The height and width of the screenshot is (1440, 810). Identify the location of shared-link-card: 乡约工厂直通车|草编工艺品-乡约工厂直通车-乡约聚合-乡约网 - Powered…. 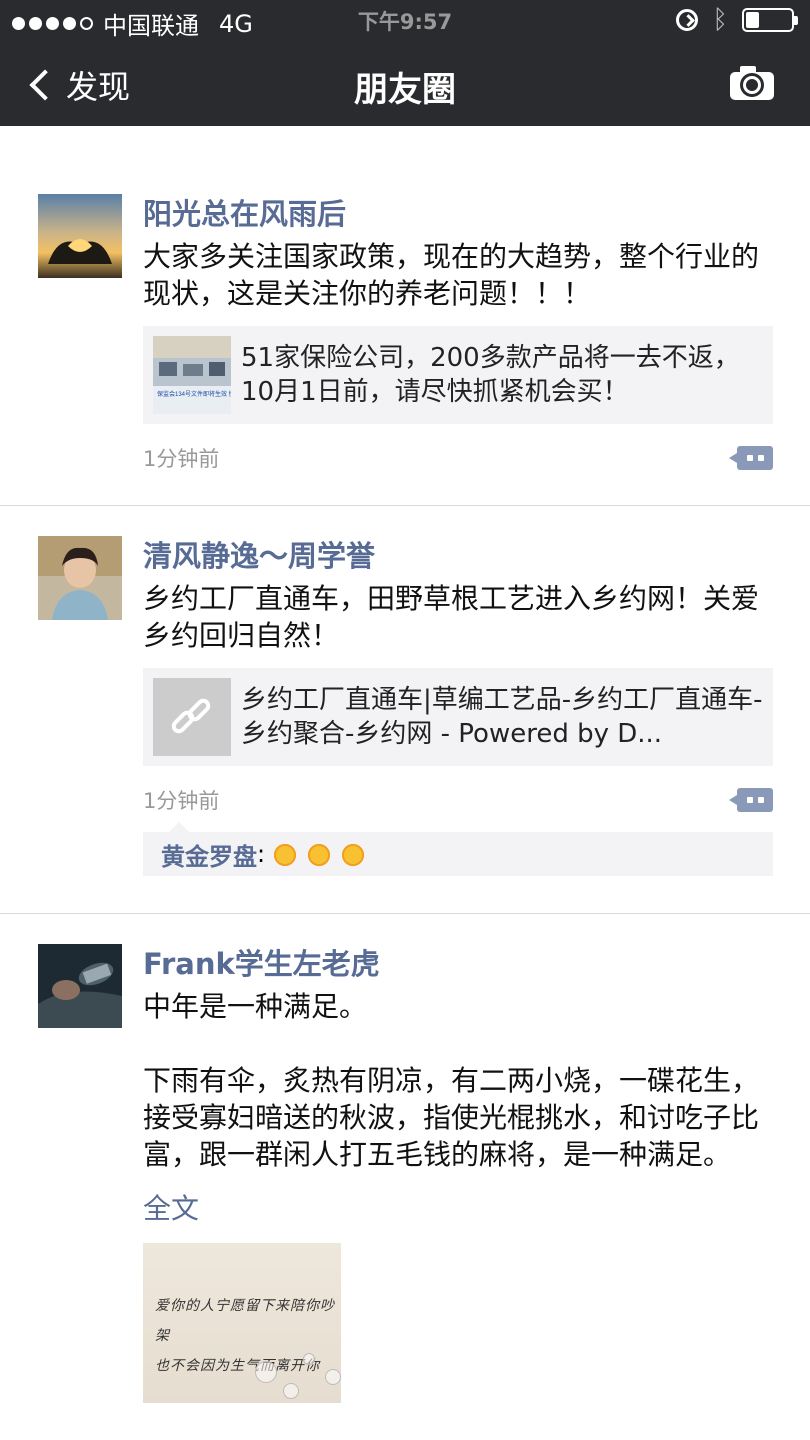
(458, 717).